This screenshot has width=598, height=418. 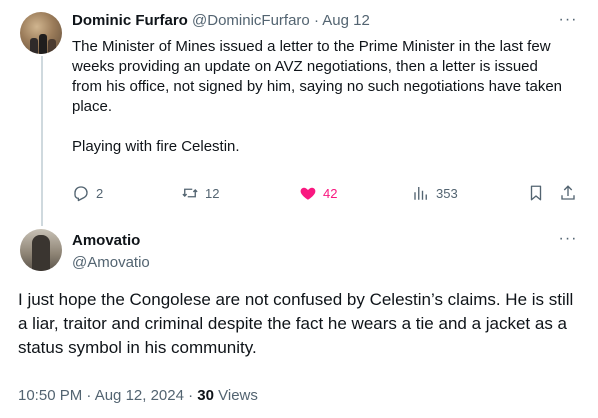 What do you see at coordinates (130, 20) in the screenshot?
I see `display-name: Dominic Furfaro` at bounding box center [130, 20].